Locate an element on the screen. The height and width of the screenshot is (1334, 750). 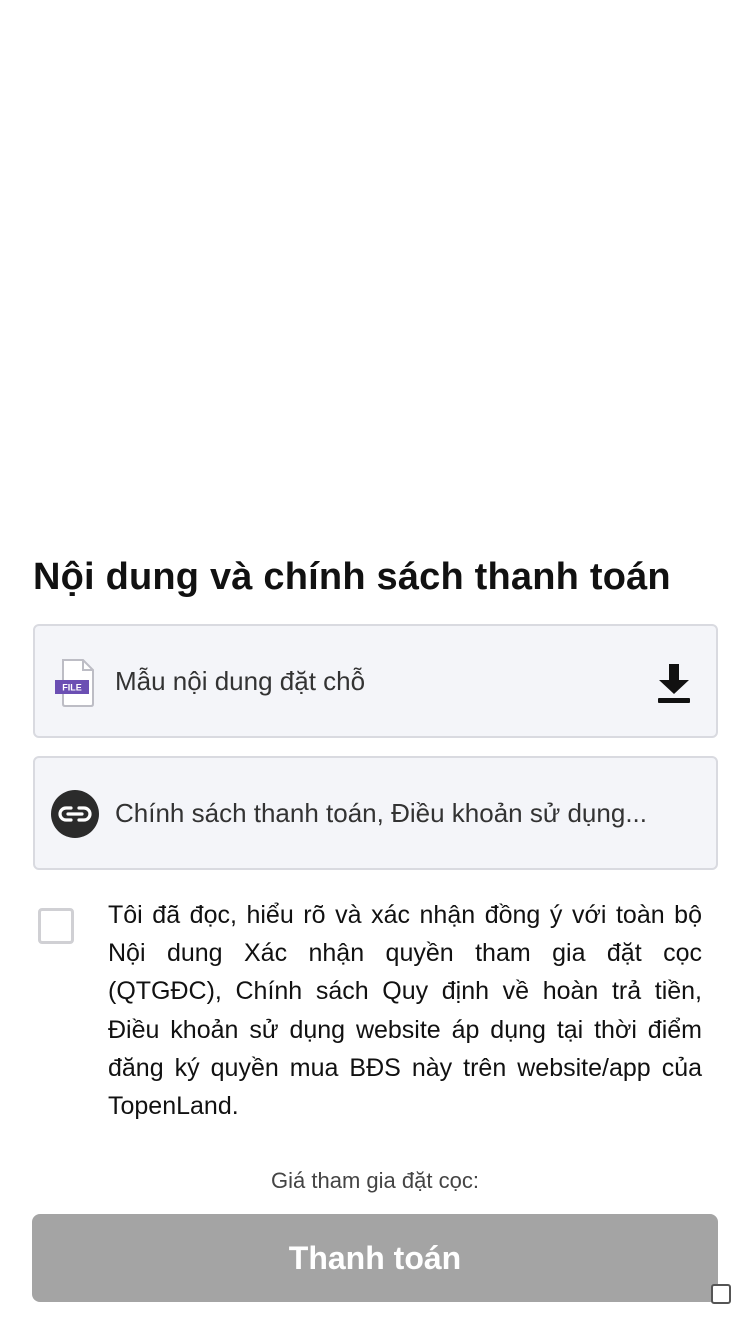
booking-template-card: FILE Mẫu nội dung đặt chỗ is located at coordinates (375, 681).